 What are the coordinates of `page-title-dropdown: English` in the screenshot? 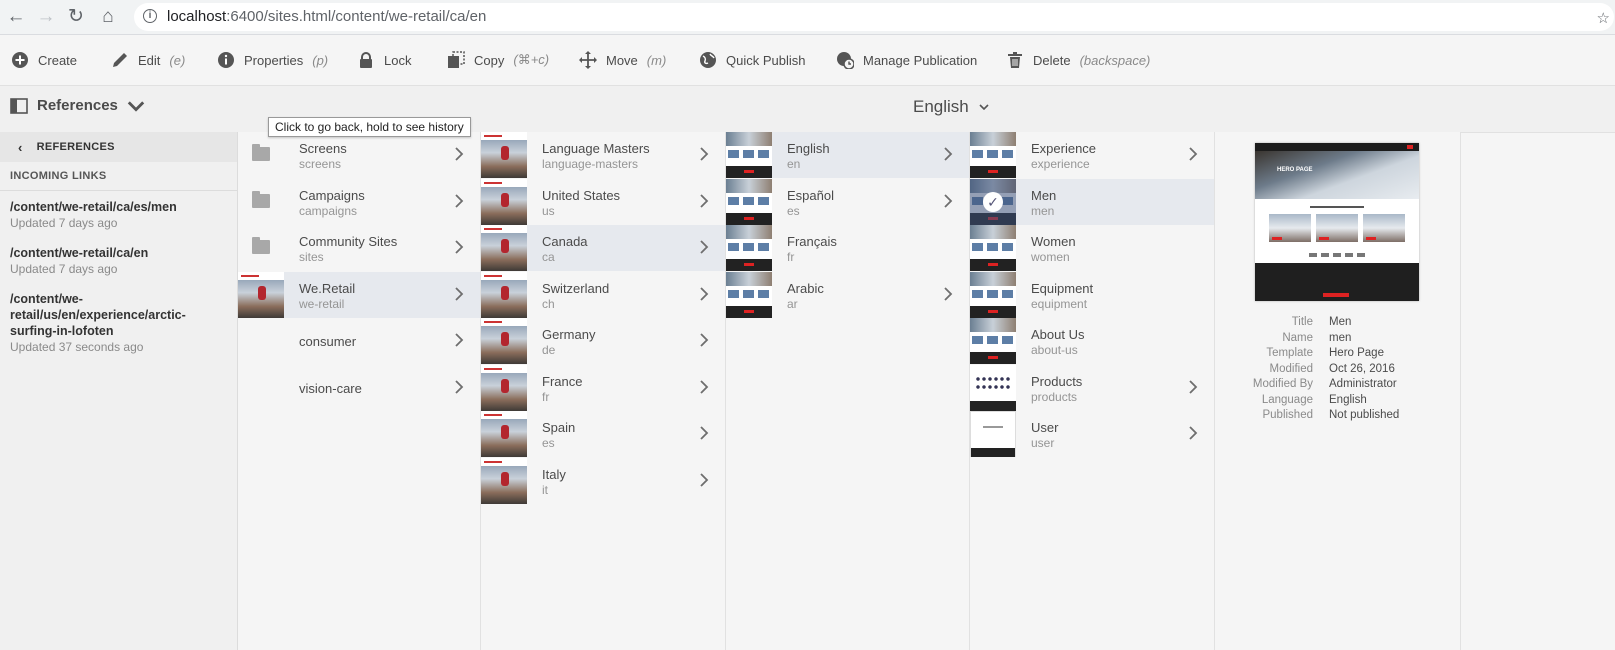 It's located at (951, 107).